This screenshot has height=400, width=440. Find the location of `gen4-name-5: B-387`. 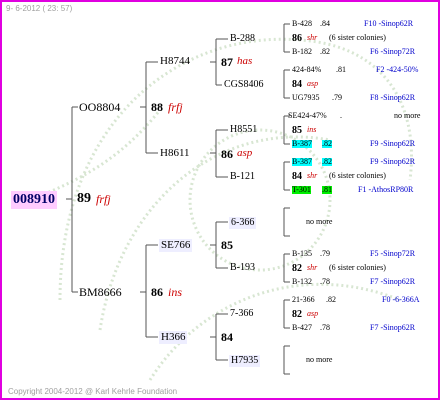

gen4-name-5: B-387 is located at coordinates (302, 144).